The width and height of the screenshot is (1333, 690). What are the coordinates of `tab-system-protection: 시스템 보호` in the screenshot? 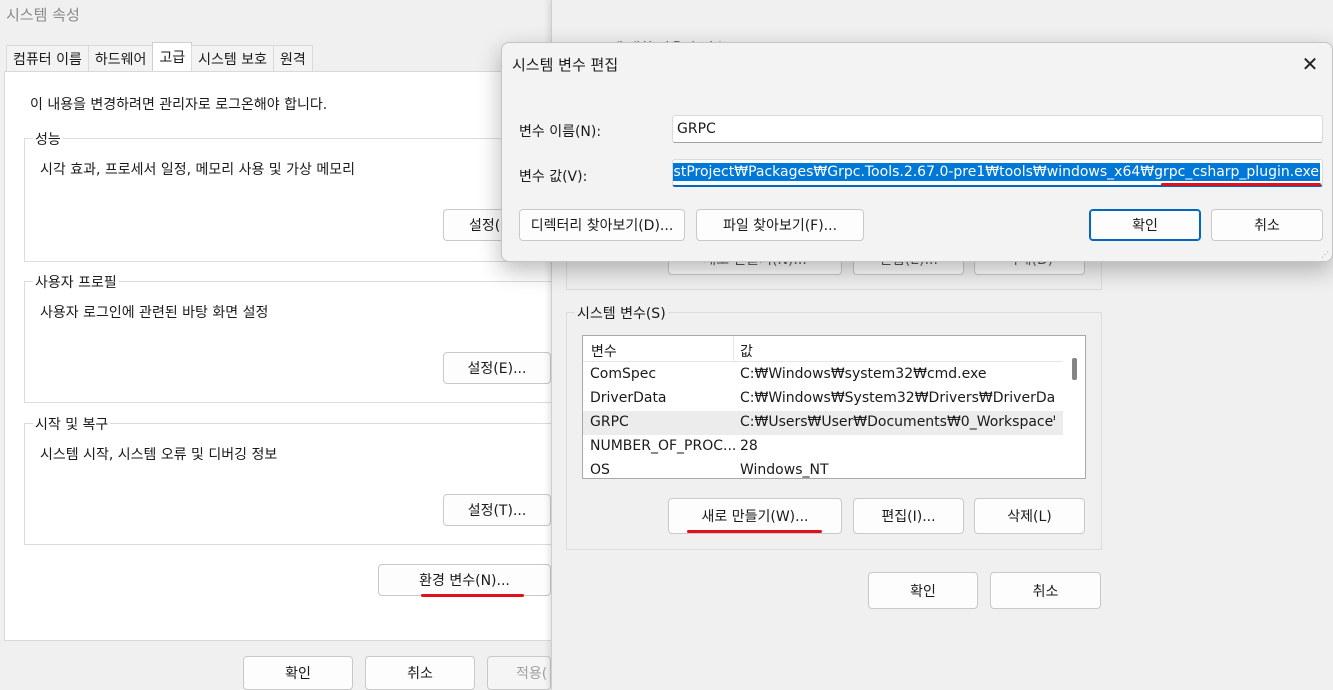 It's located at (233, 58).